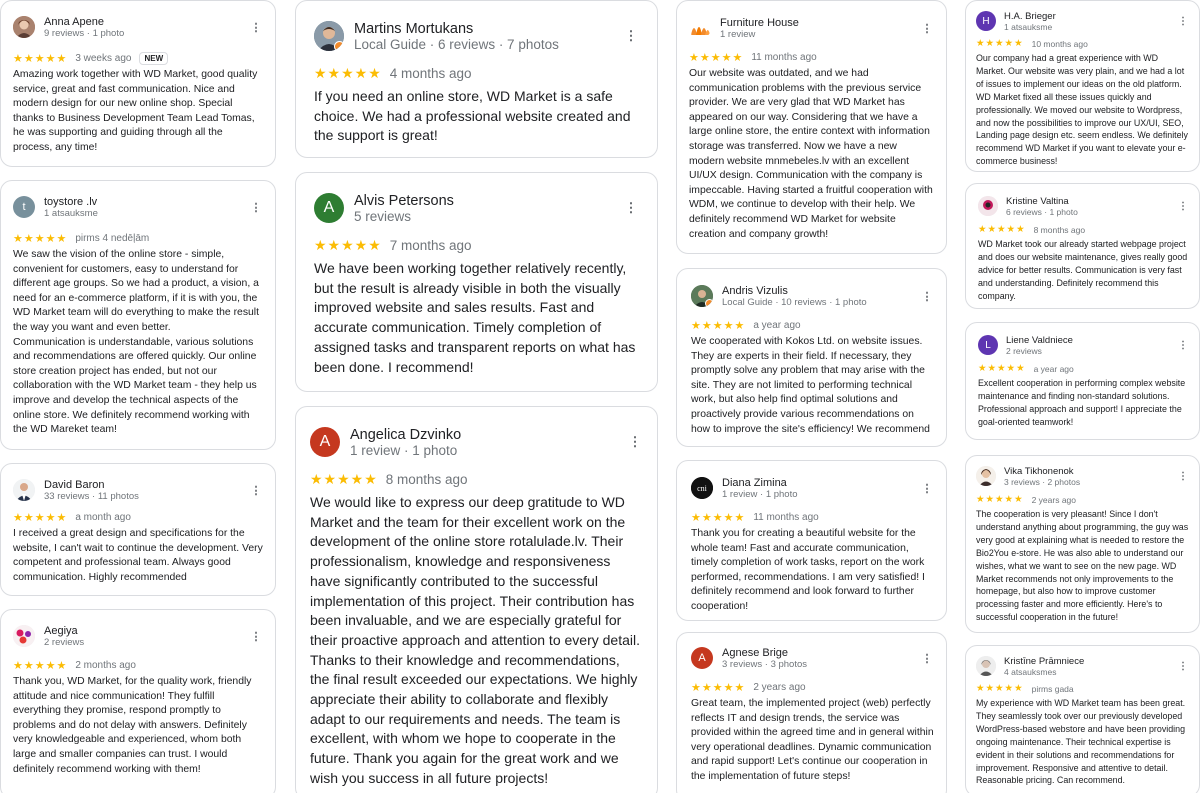 This screenshot has width=1200, height=793. Describe the element at coordinates (91, 496) in the screenshot. I see `reviewer-stats: 33 reviews · 11 photos` at that location.